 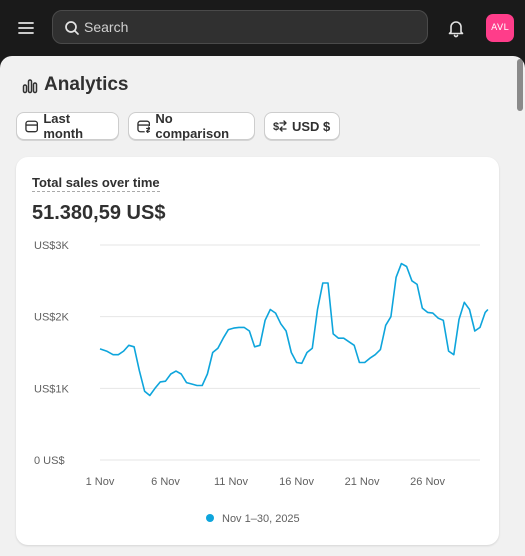 What do you see at coordinates (86, 84) in the screenshot?
I see `page-title: Analytics` at bounding box center [86, 84].